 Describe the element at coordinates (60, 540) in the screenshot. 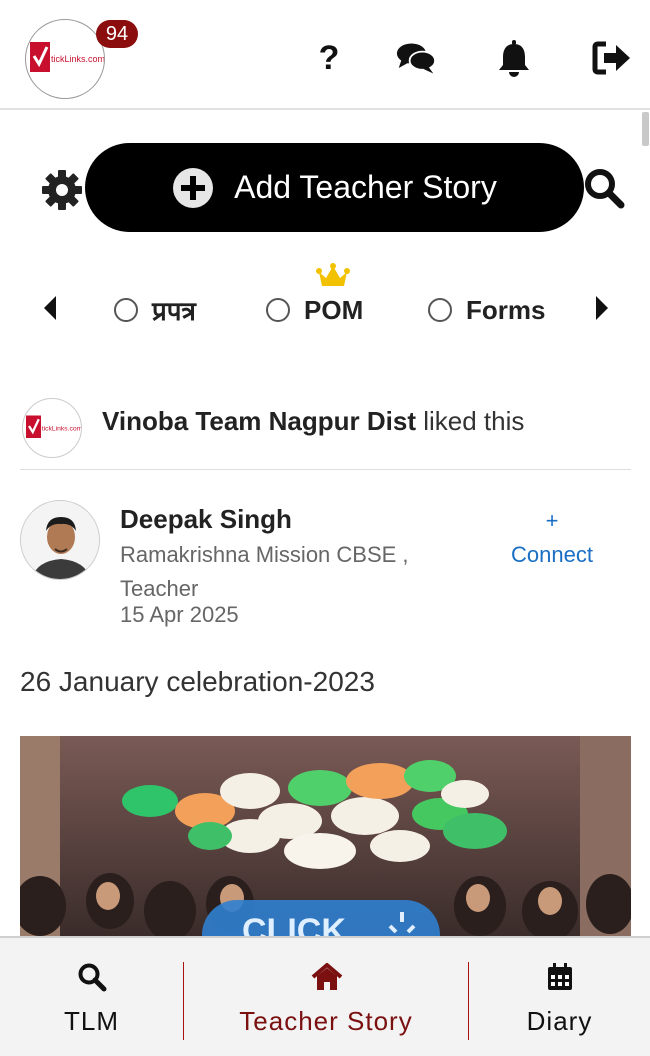

I see `author-avatar` at that location.